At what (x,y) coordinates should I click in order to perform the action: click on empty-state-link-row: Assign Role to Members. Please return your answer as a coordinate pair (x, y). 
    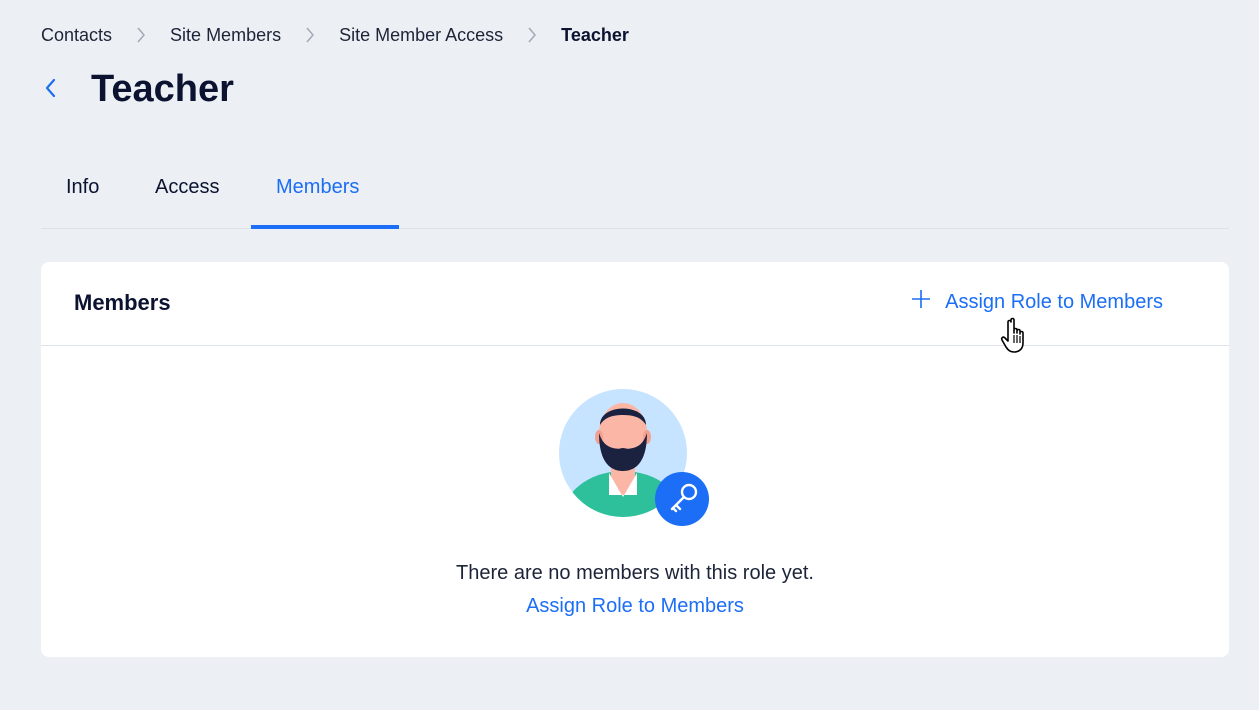
    Looking at the image, I should click on (635, 606).